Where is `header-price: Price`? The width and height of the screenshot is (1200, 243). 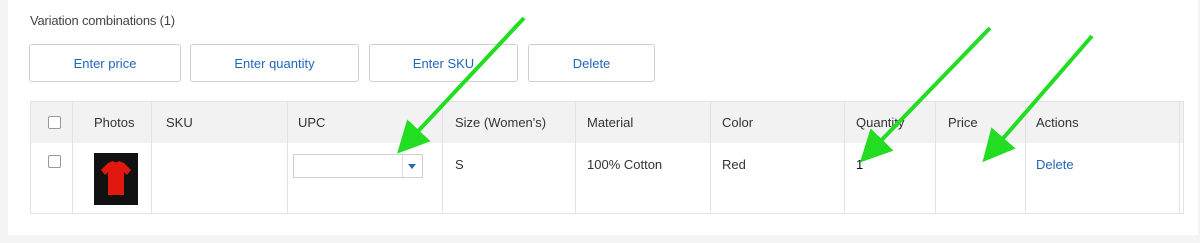 header-price: Price is located at coordinates (963, 122).